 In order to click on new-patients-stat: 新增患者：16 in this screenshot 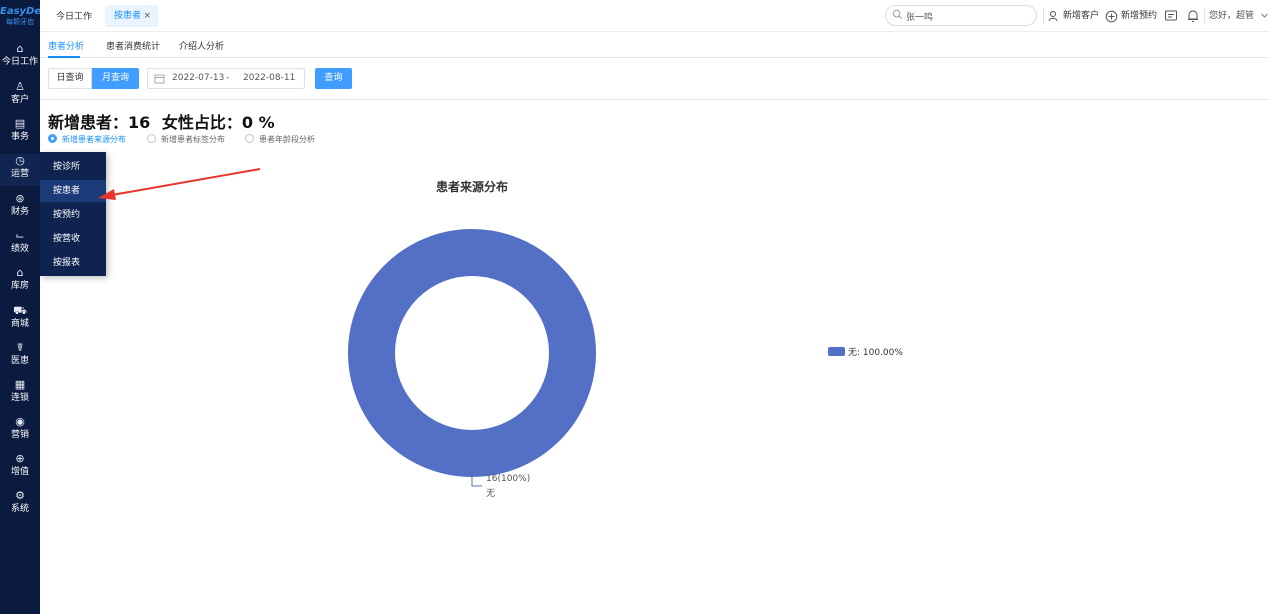, I will do `click(99, 122)`.